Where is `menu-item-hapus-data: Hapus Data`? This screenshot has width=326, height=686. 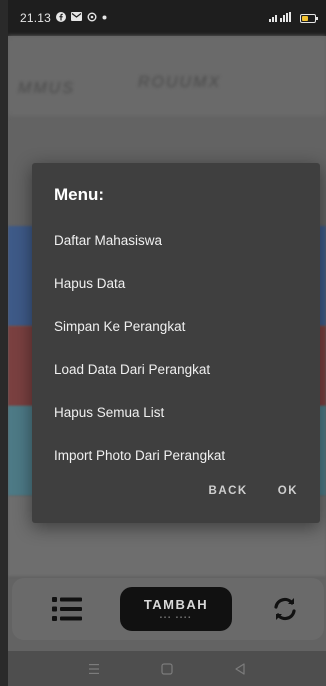 menu-item-hapus-data: Hapus Data is located at coordinates (176, 283).